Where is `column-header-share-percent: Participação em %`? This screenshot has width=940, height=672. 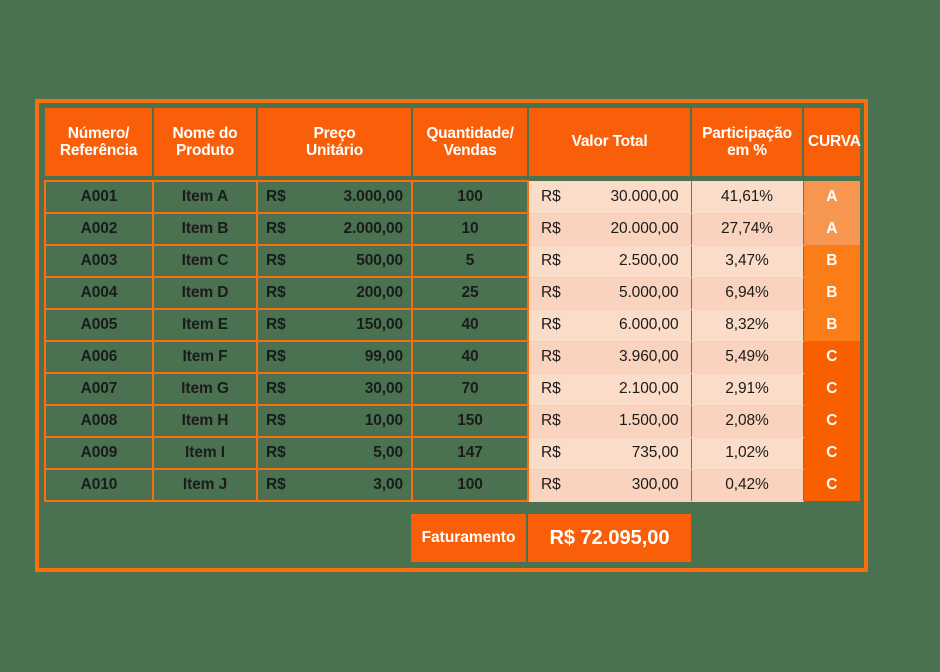
column-header-share-percent: Participação em % is located at coordinates (746, 142).